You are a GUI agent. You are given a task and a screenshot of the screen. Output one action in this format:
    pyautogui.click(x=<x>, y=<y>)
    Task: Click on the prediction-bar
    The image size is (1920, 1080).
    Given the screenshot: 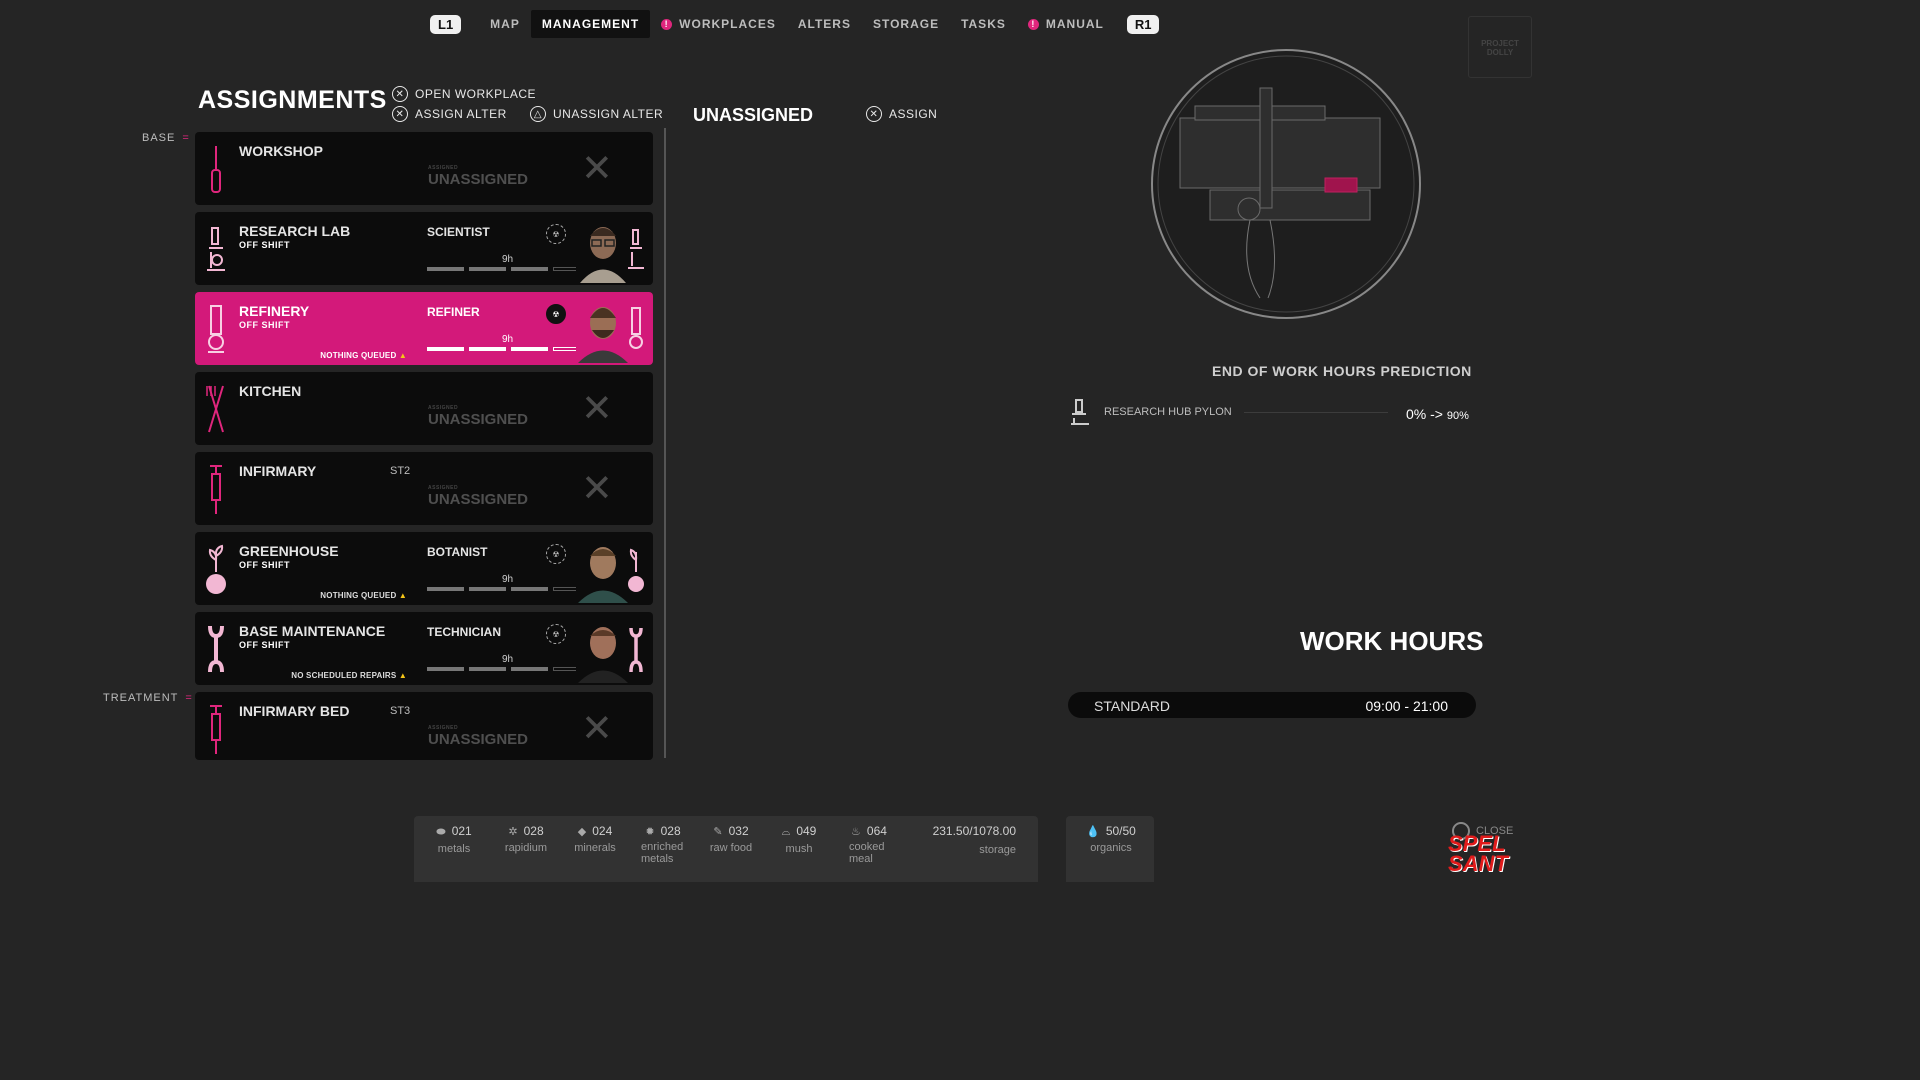 What is the action you would take?
    pyautogui.click(x=1316, y=412)
    